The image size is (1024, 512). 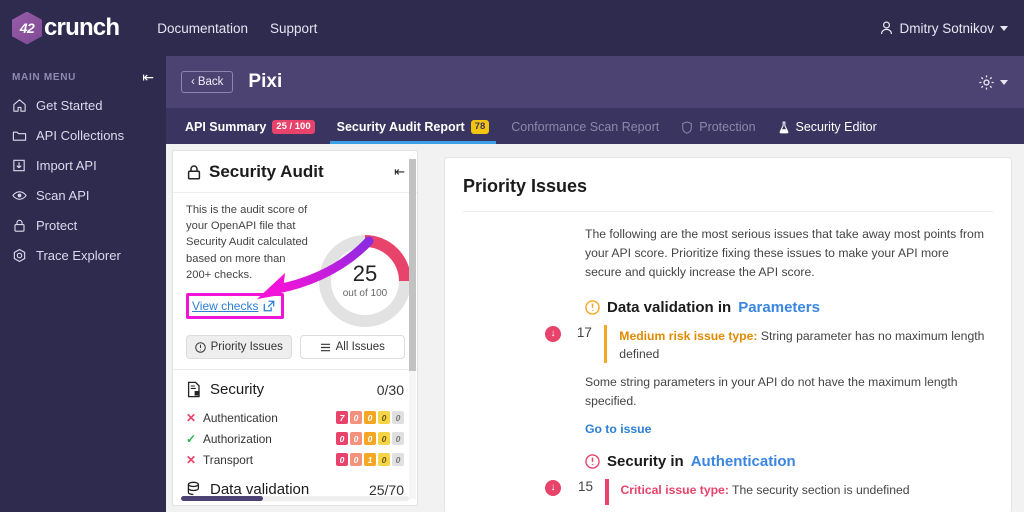 What do you see at coordinates (240, 417) in the screenshot?
I see `row-label: Authentication` at bounding box center [240, 417].